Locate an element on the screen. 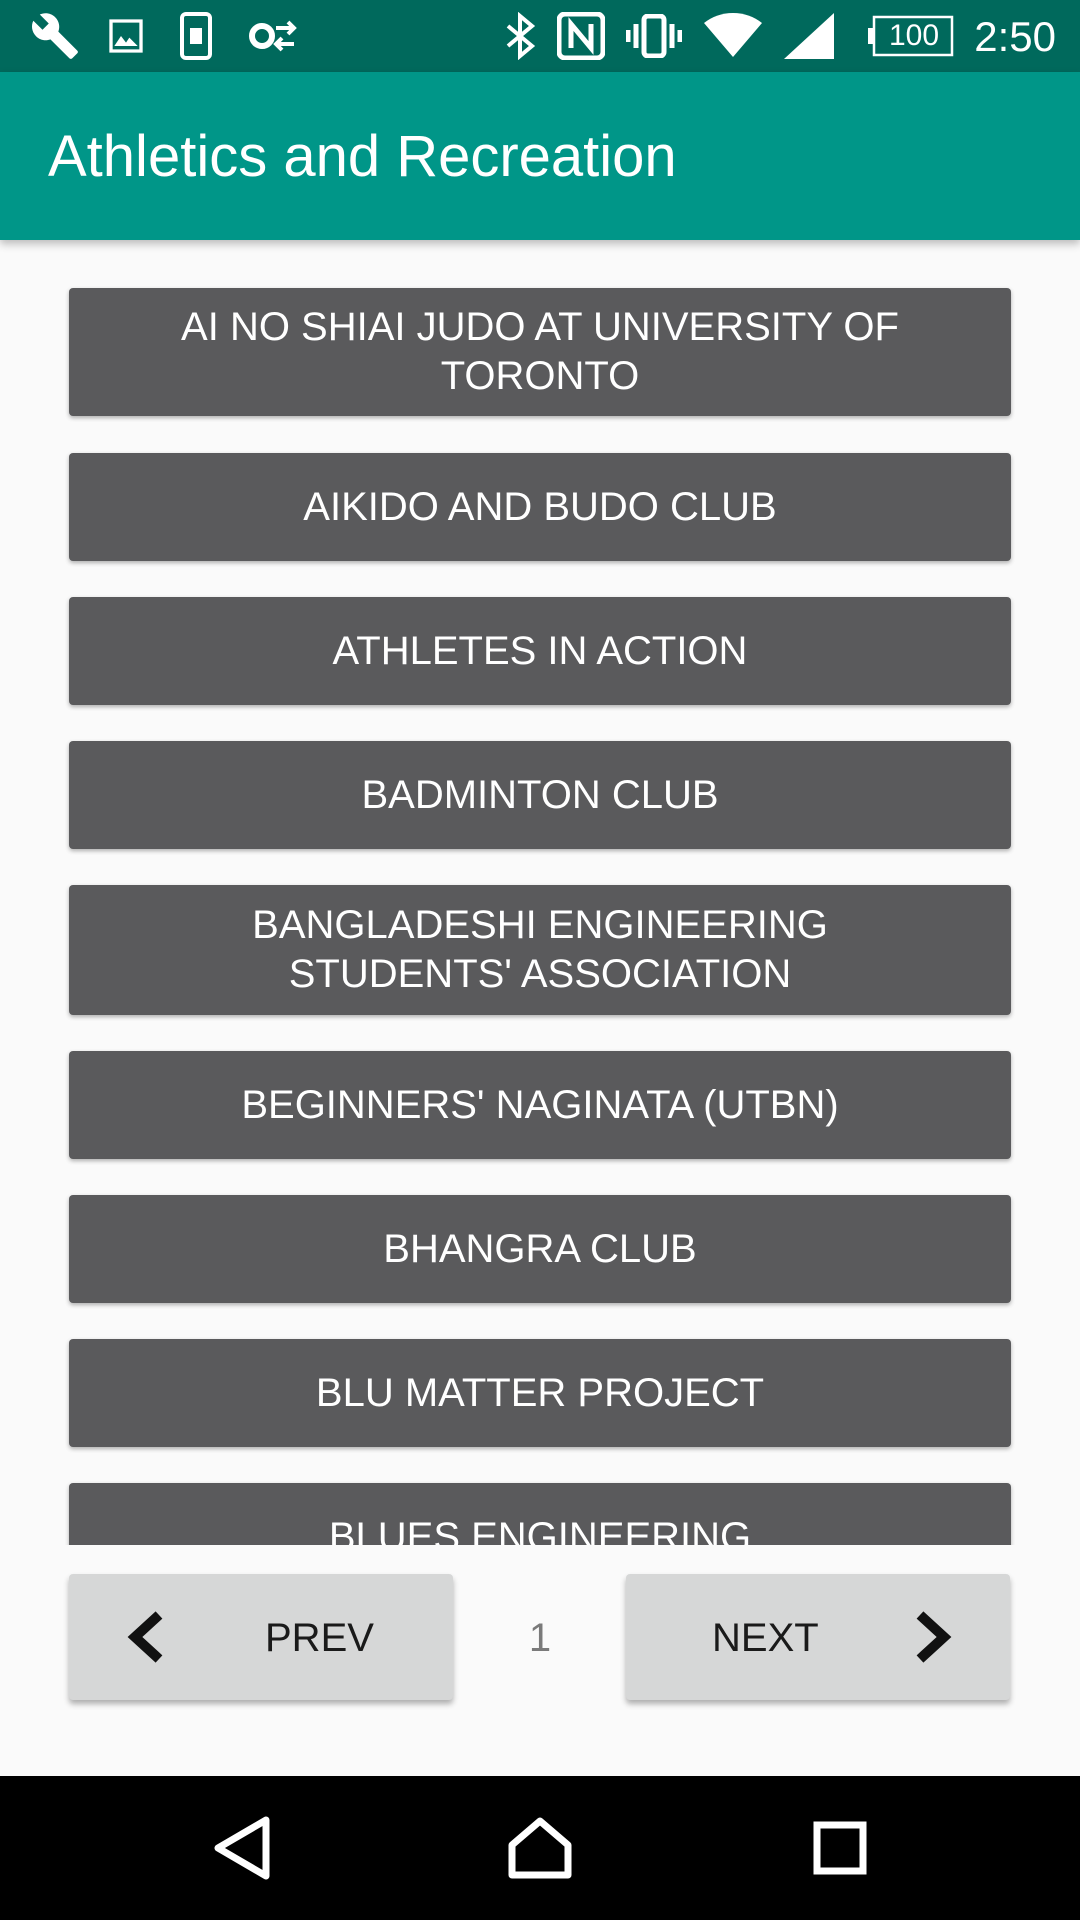 The height and width of the screenshot is (1920, 1080). page-number: 1 is located at coordinates (540, 1638).